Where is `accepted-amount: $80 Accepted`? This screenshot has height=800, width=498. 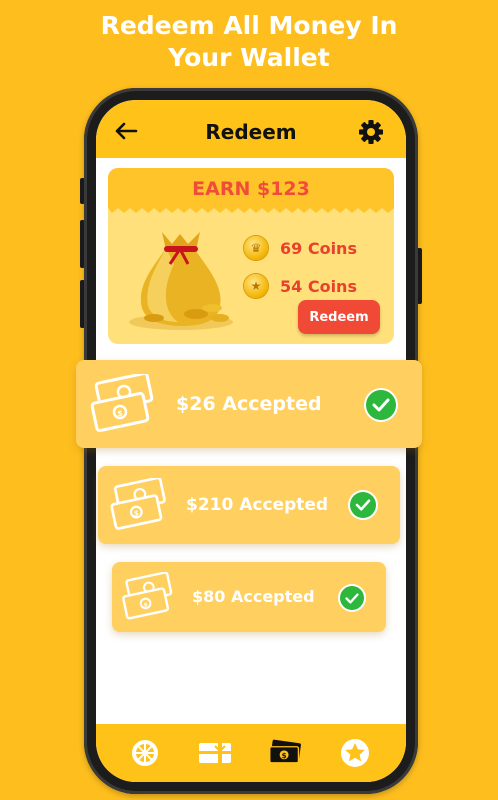
accepted-amount: $80 Accepted is located at coordinates (253, 596).